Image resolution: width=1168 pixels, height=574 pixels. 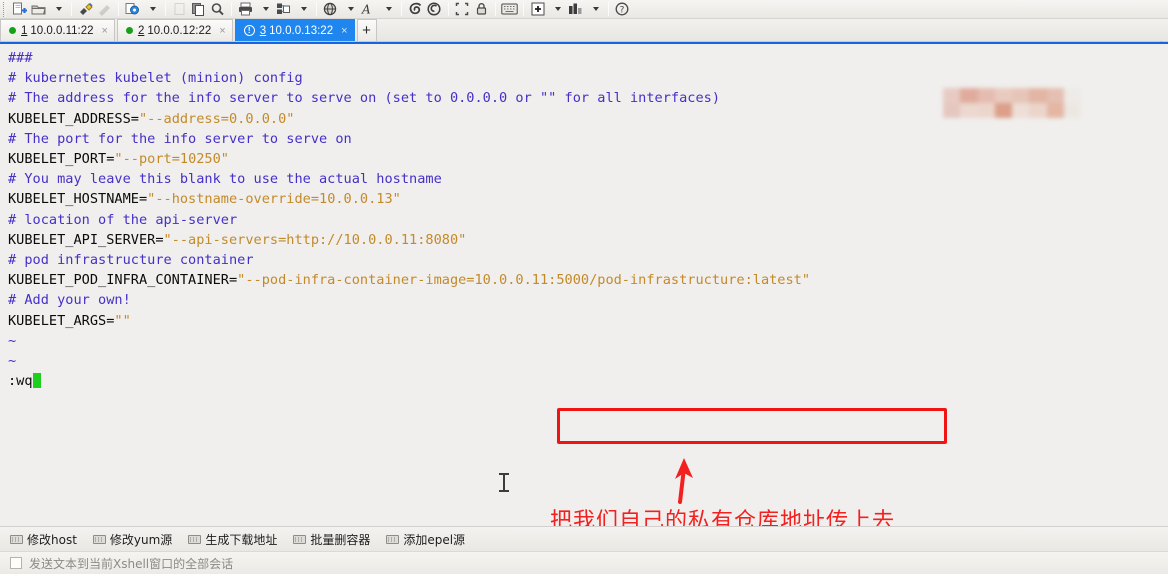 What do you see at coordinates (583, 381) in the screenshot?
I see `terminal-line: :wq` at bounding box center [583, 381].